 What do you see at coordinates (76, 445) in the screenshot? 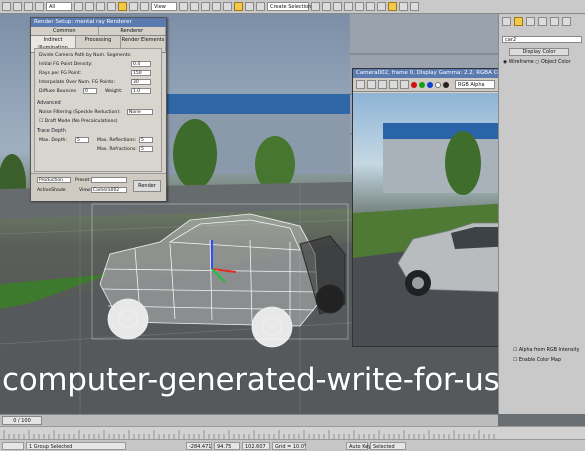
I see `selection-status: 1 Group Selected` at bounding box center [76, 445].